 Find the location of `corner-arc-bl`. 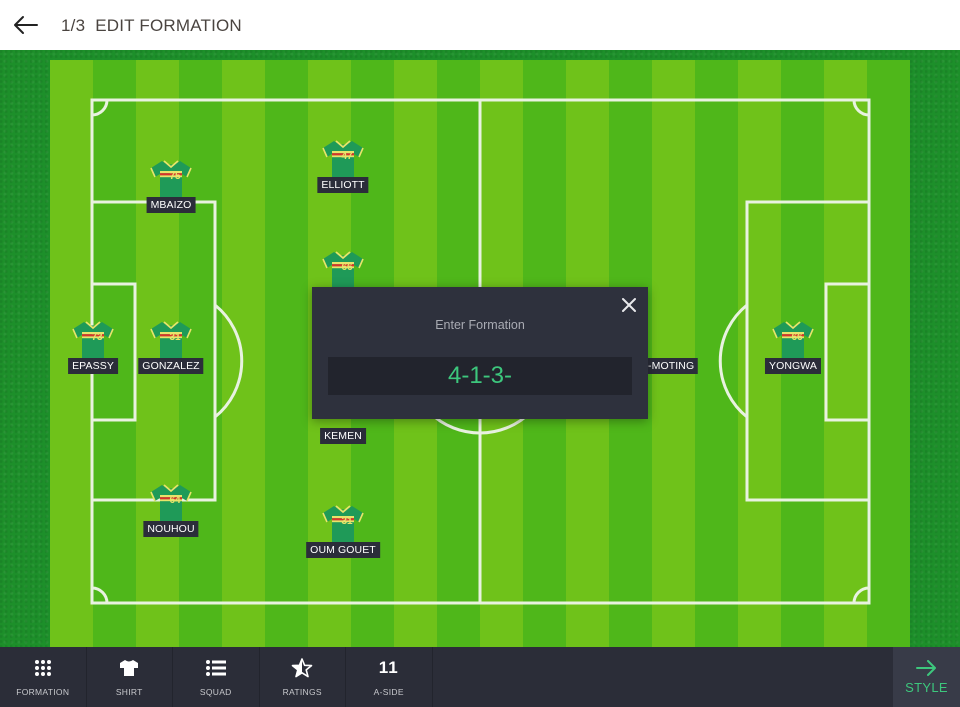

corner-arc-bl is located at coordinates (100, 595).